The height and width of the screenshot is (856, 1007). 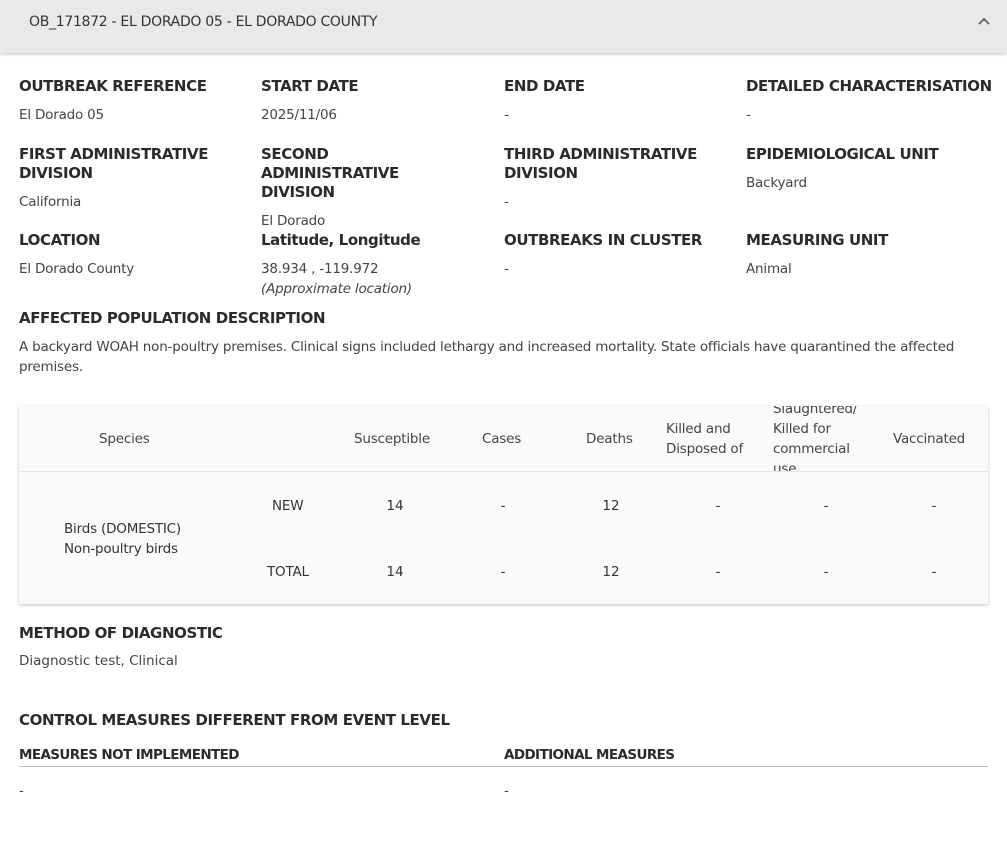 I want to click on field-value: El Dorado County, so click(x=77, y=269).